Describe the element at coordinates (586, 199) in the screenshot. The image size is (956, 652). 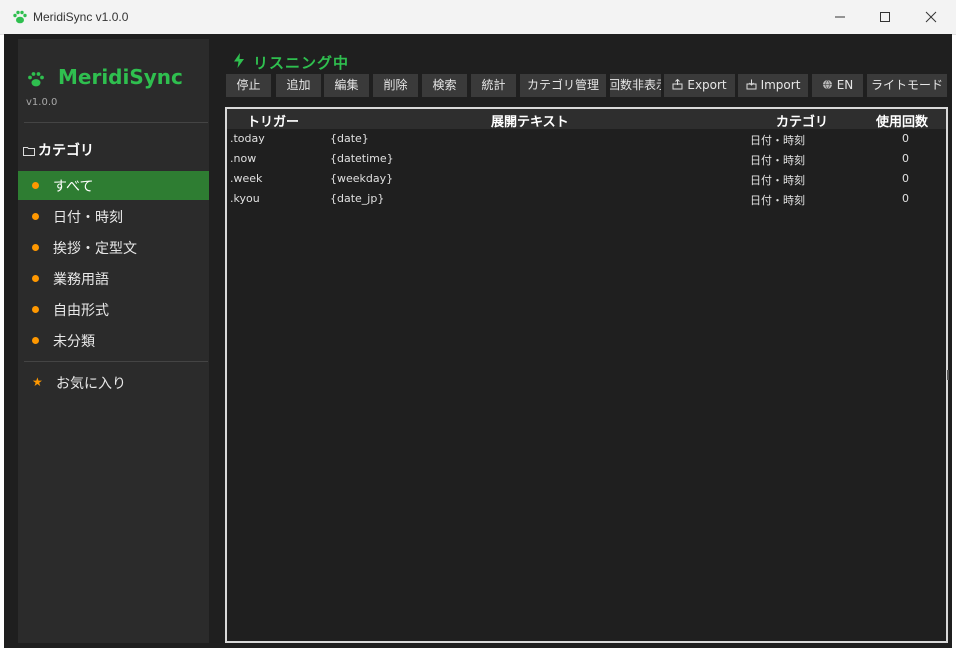
I see `table-row: .kyou {date_jp} 日付・時刻 0` at that location.